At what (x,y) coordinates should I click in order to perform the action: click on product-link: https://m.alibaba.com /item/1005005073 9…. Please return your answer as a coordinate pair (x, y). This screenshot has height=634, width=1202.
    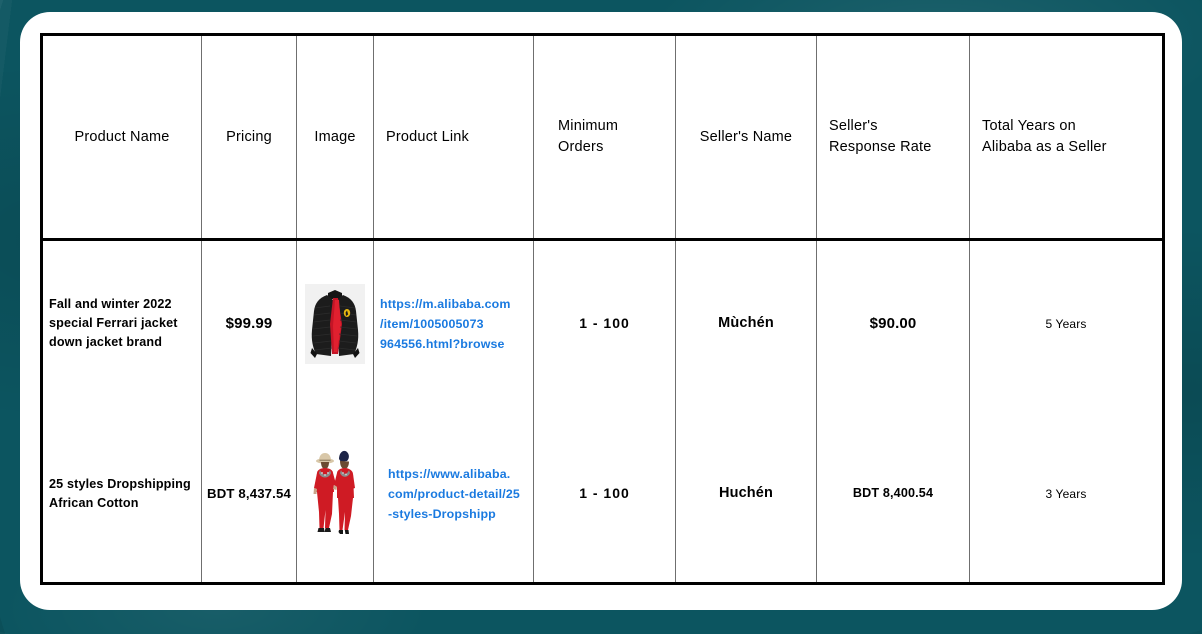
    Looking at the image, I should click on (453, 324).